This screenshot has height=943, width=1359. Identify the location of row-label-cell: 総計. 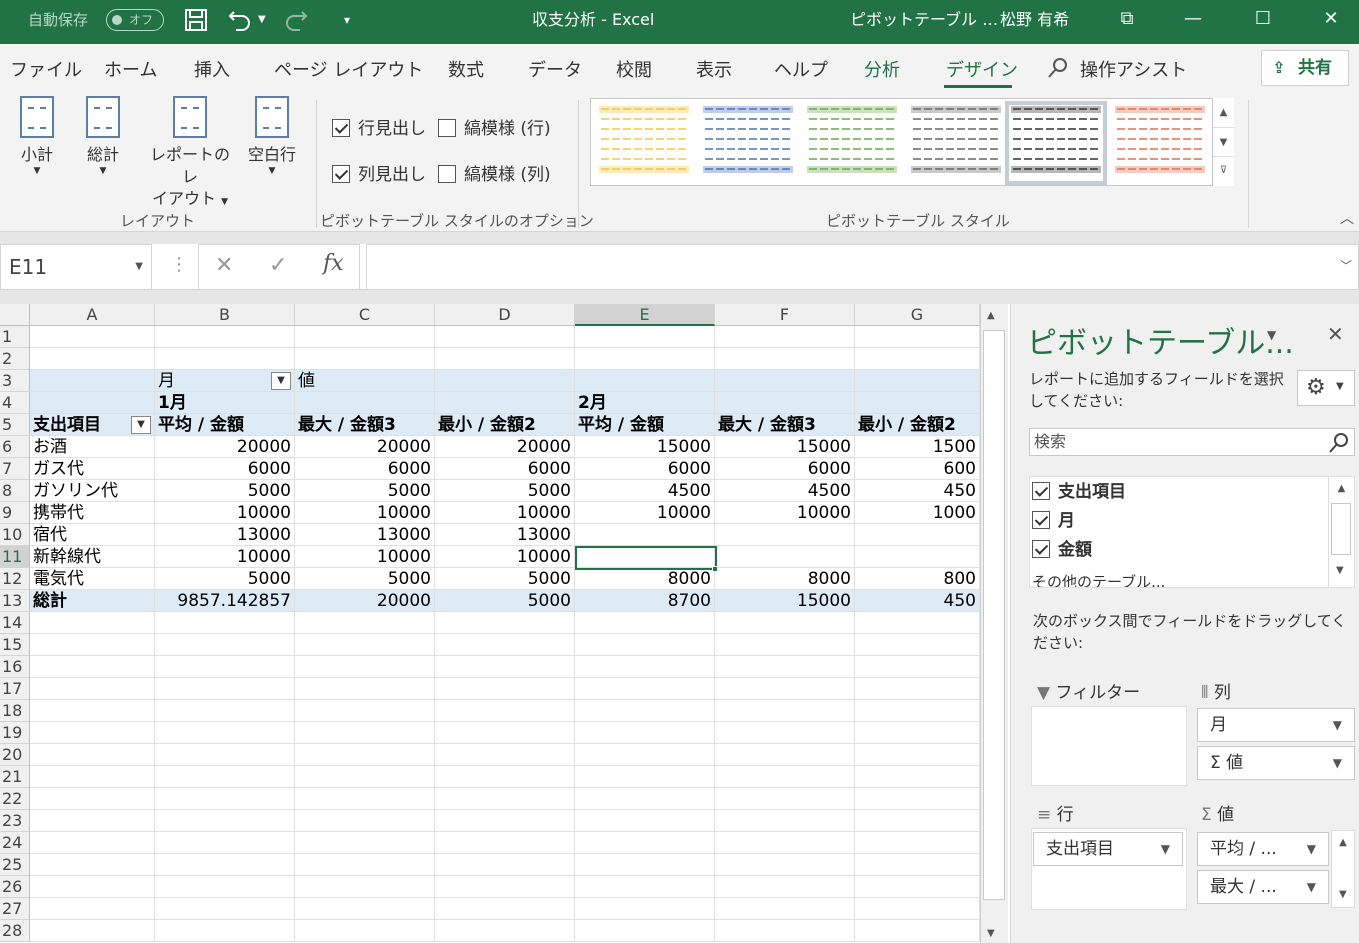
(92, 601).